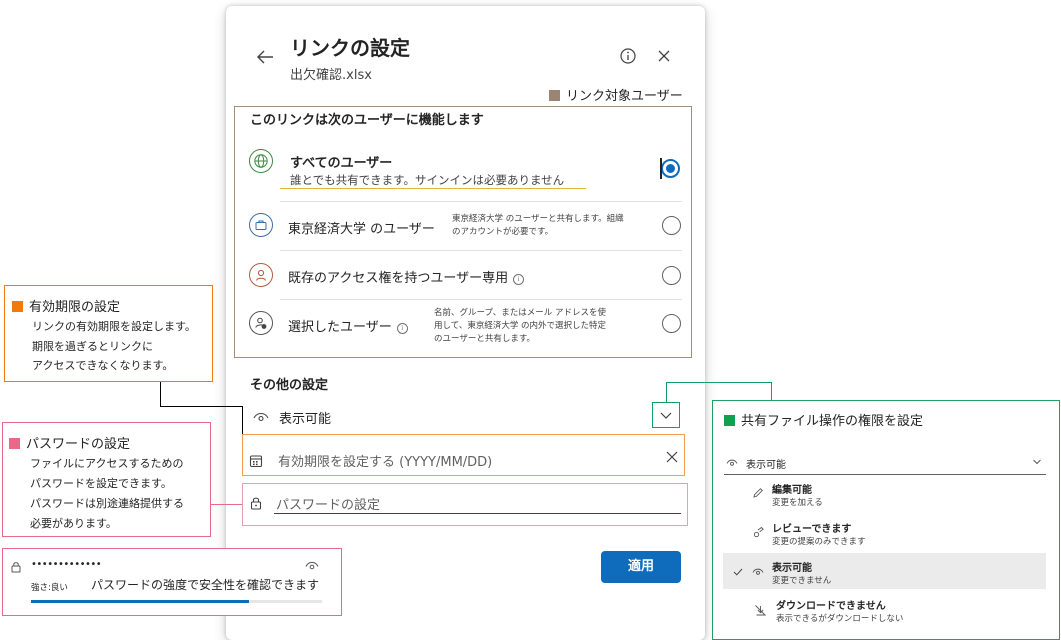  I want to click on dropdown-current-value: 表示可能, so click(766, 463).